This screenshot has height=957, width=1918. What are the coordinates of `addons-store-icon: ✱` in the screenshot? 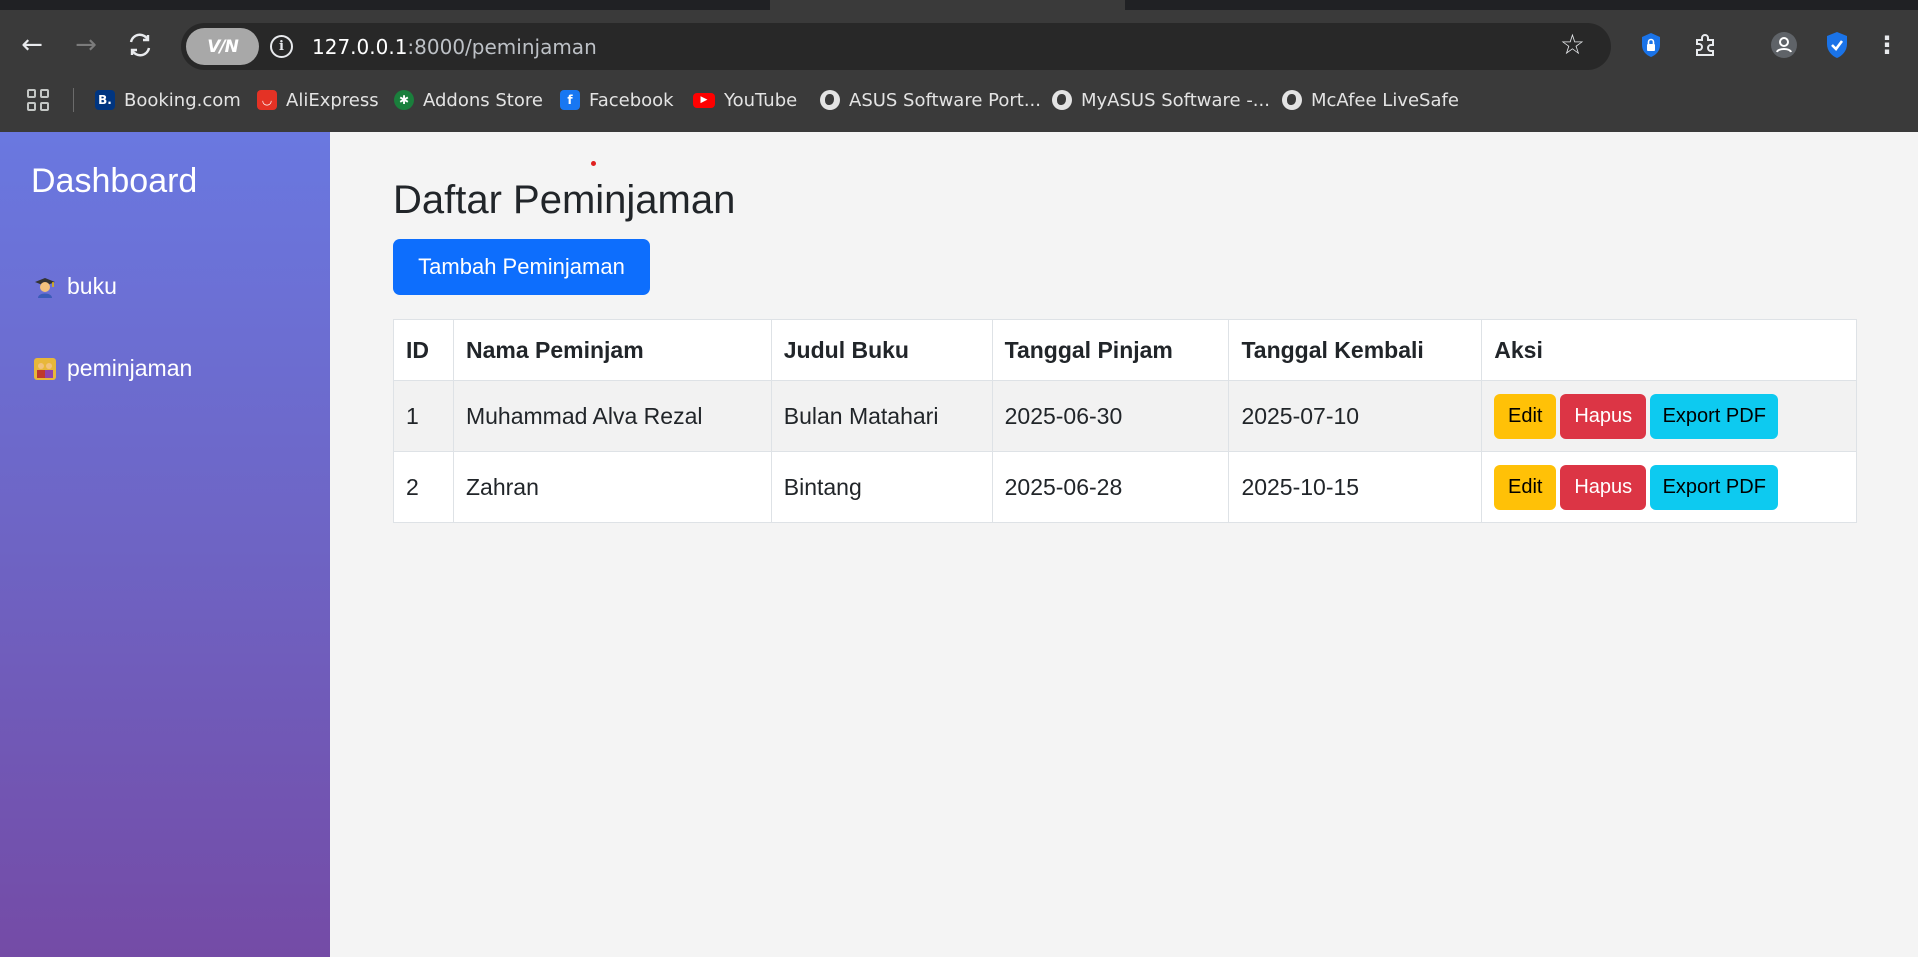 It's located at (404, 100).